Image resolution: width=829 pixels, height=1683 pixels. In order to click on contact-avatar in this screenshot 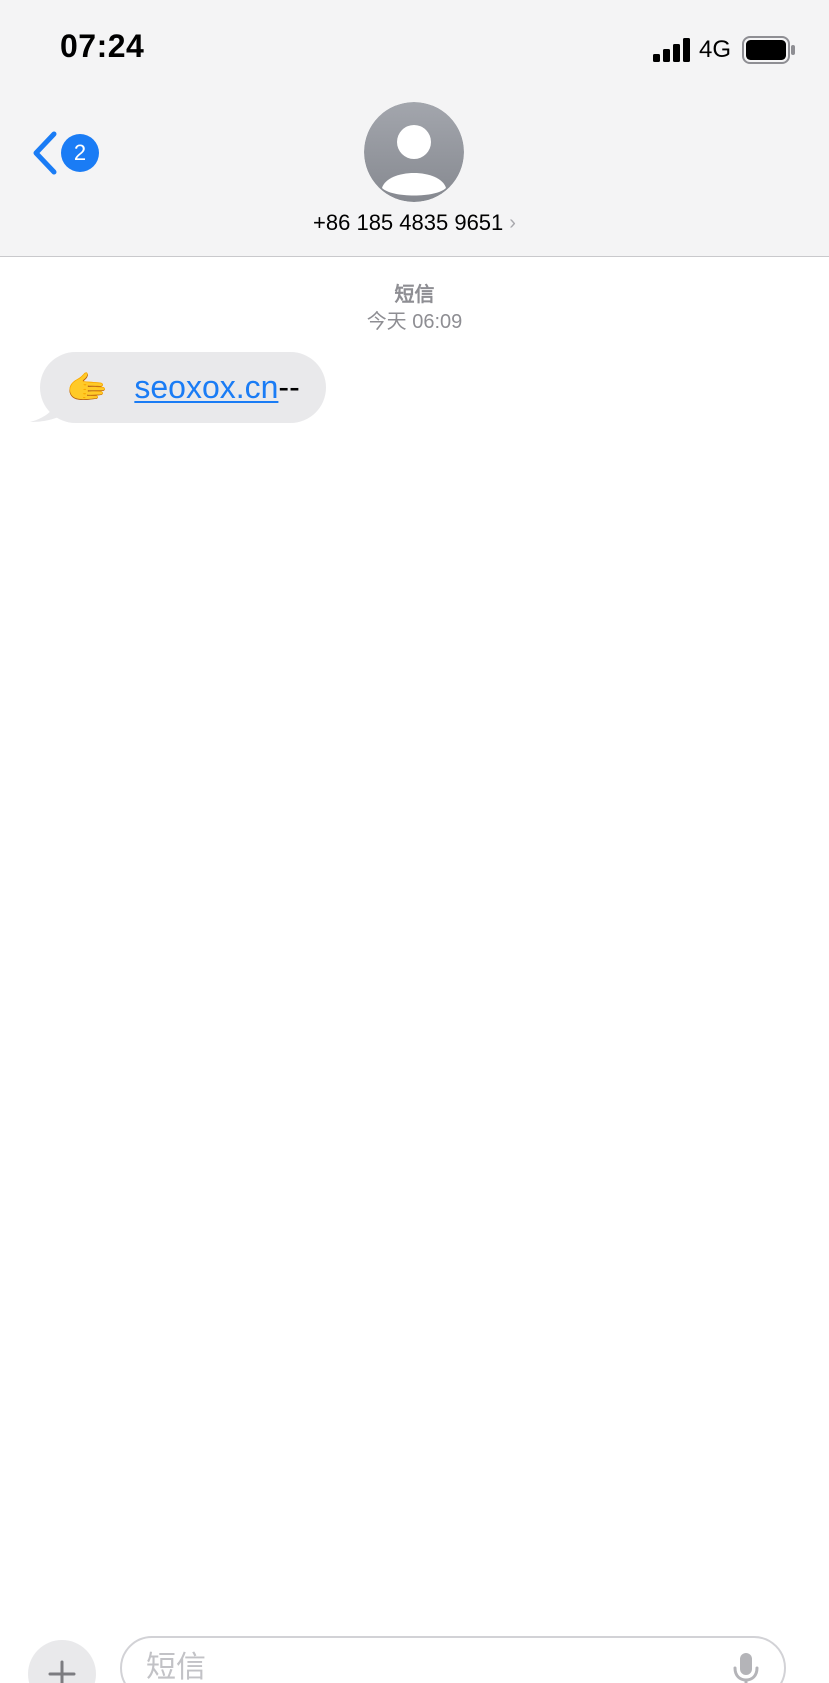, I will do `click(414, 152)`.